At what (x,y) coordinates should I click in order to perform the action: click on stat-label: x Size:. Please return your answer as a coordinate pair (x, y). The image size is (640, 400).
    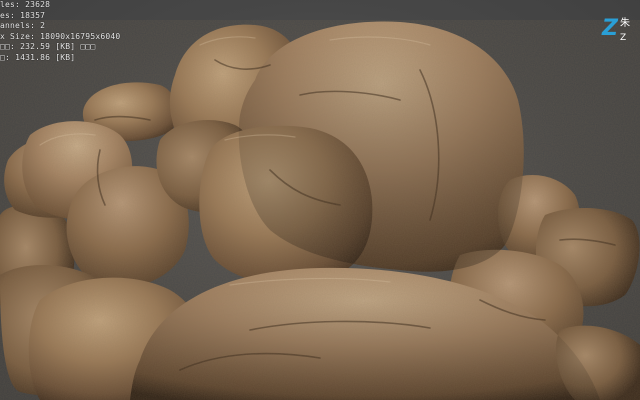
    Looking at the image, I should click on (18, 36).